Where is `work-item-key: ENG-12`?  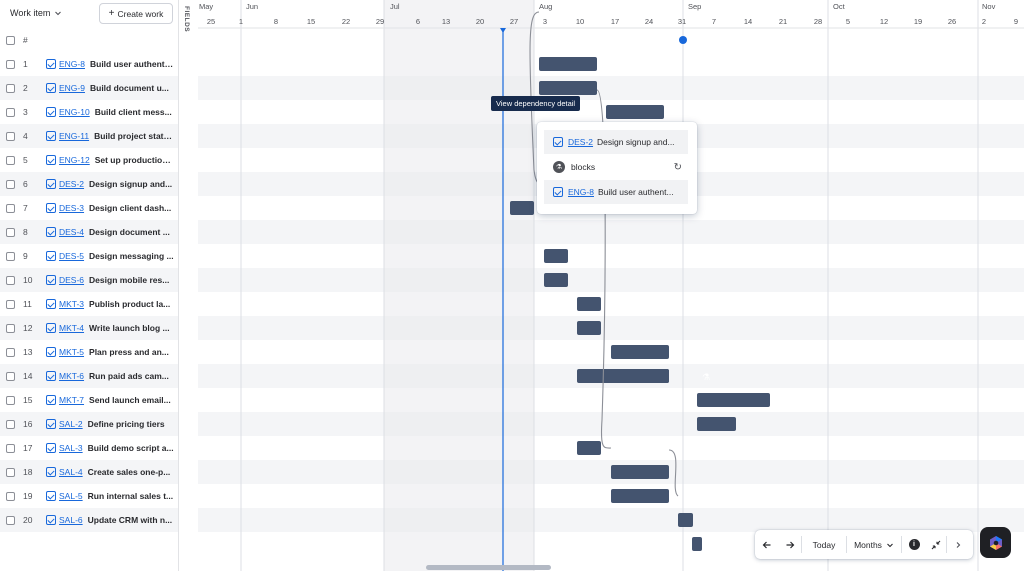 work-item-key: ENG-12 is located at coordinates (74, 160).